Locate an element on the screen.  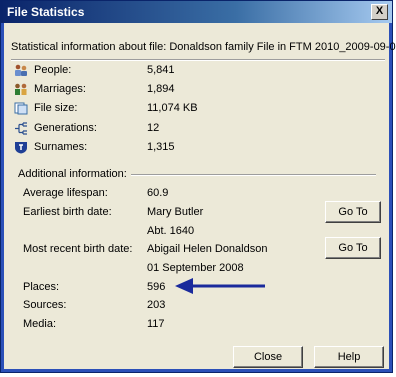
generations-value: 12 is located at coordinates (153, 128).